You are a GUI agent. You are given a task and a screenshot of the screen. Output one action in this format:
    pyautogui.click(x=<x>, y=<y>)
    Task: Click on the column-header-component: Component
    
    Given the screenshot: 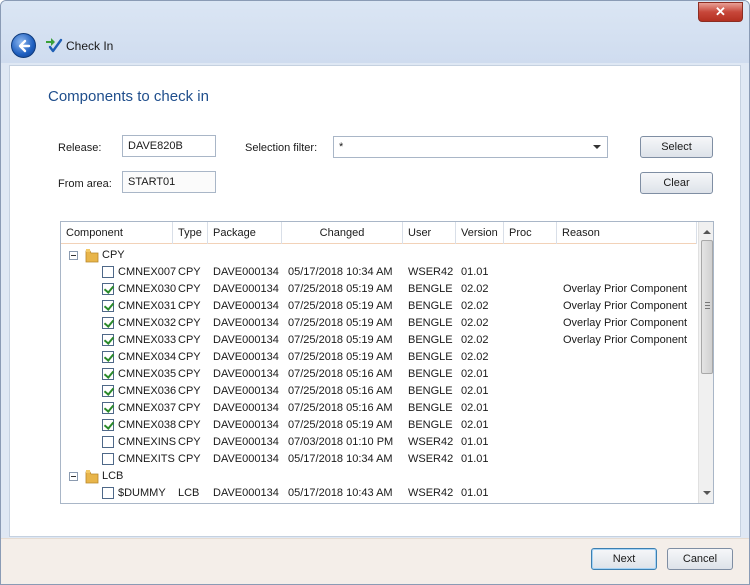 What is the action you would take?
    pyautogui.click(x=117, y=233)
    